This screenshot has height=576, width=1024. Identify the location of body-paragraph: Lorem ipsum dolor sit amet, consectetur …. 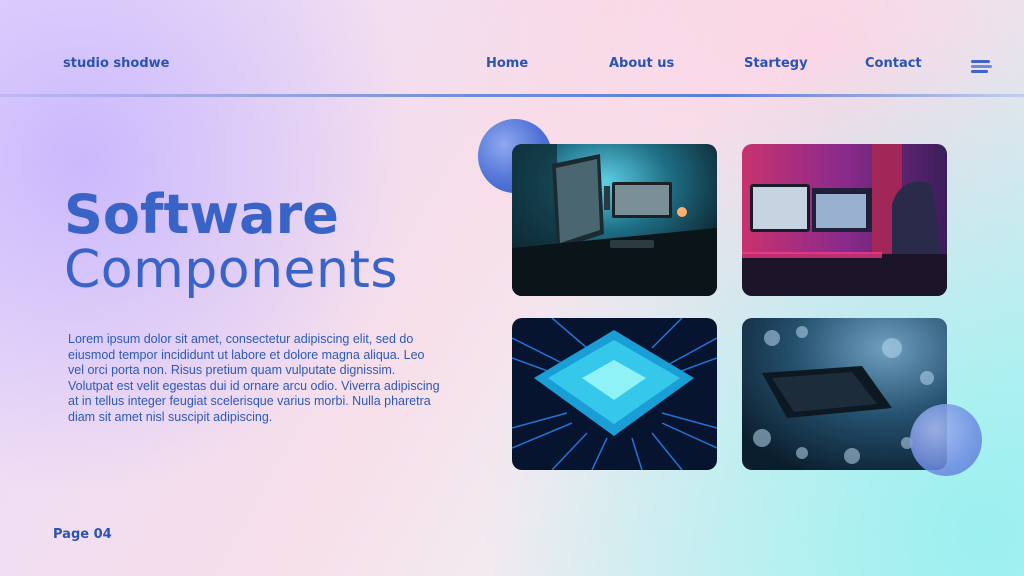
(254, 378).